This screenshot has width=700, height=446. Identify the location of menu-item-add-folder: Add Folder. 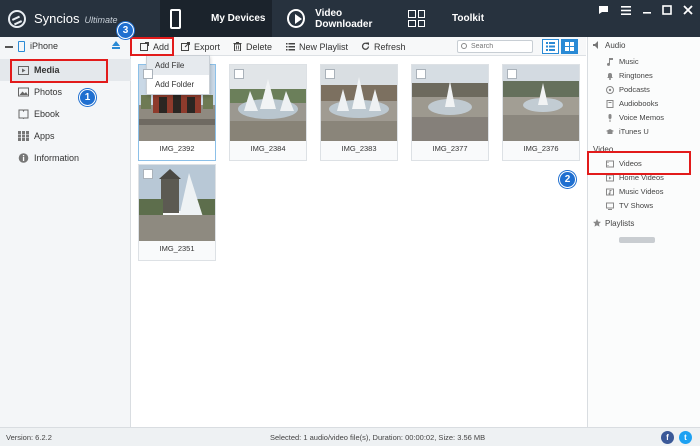
(178, 84).